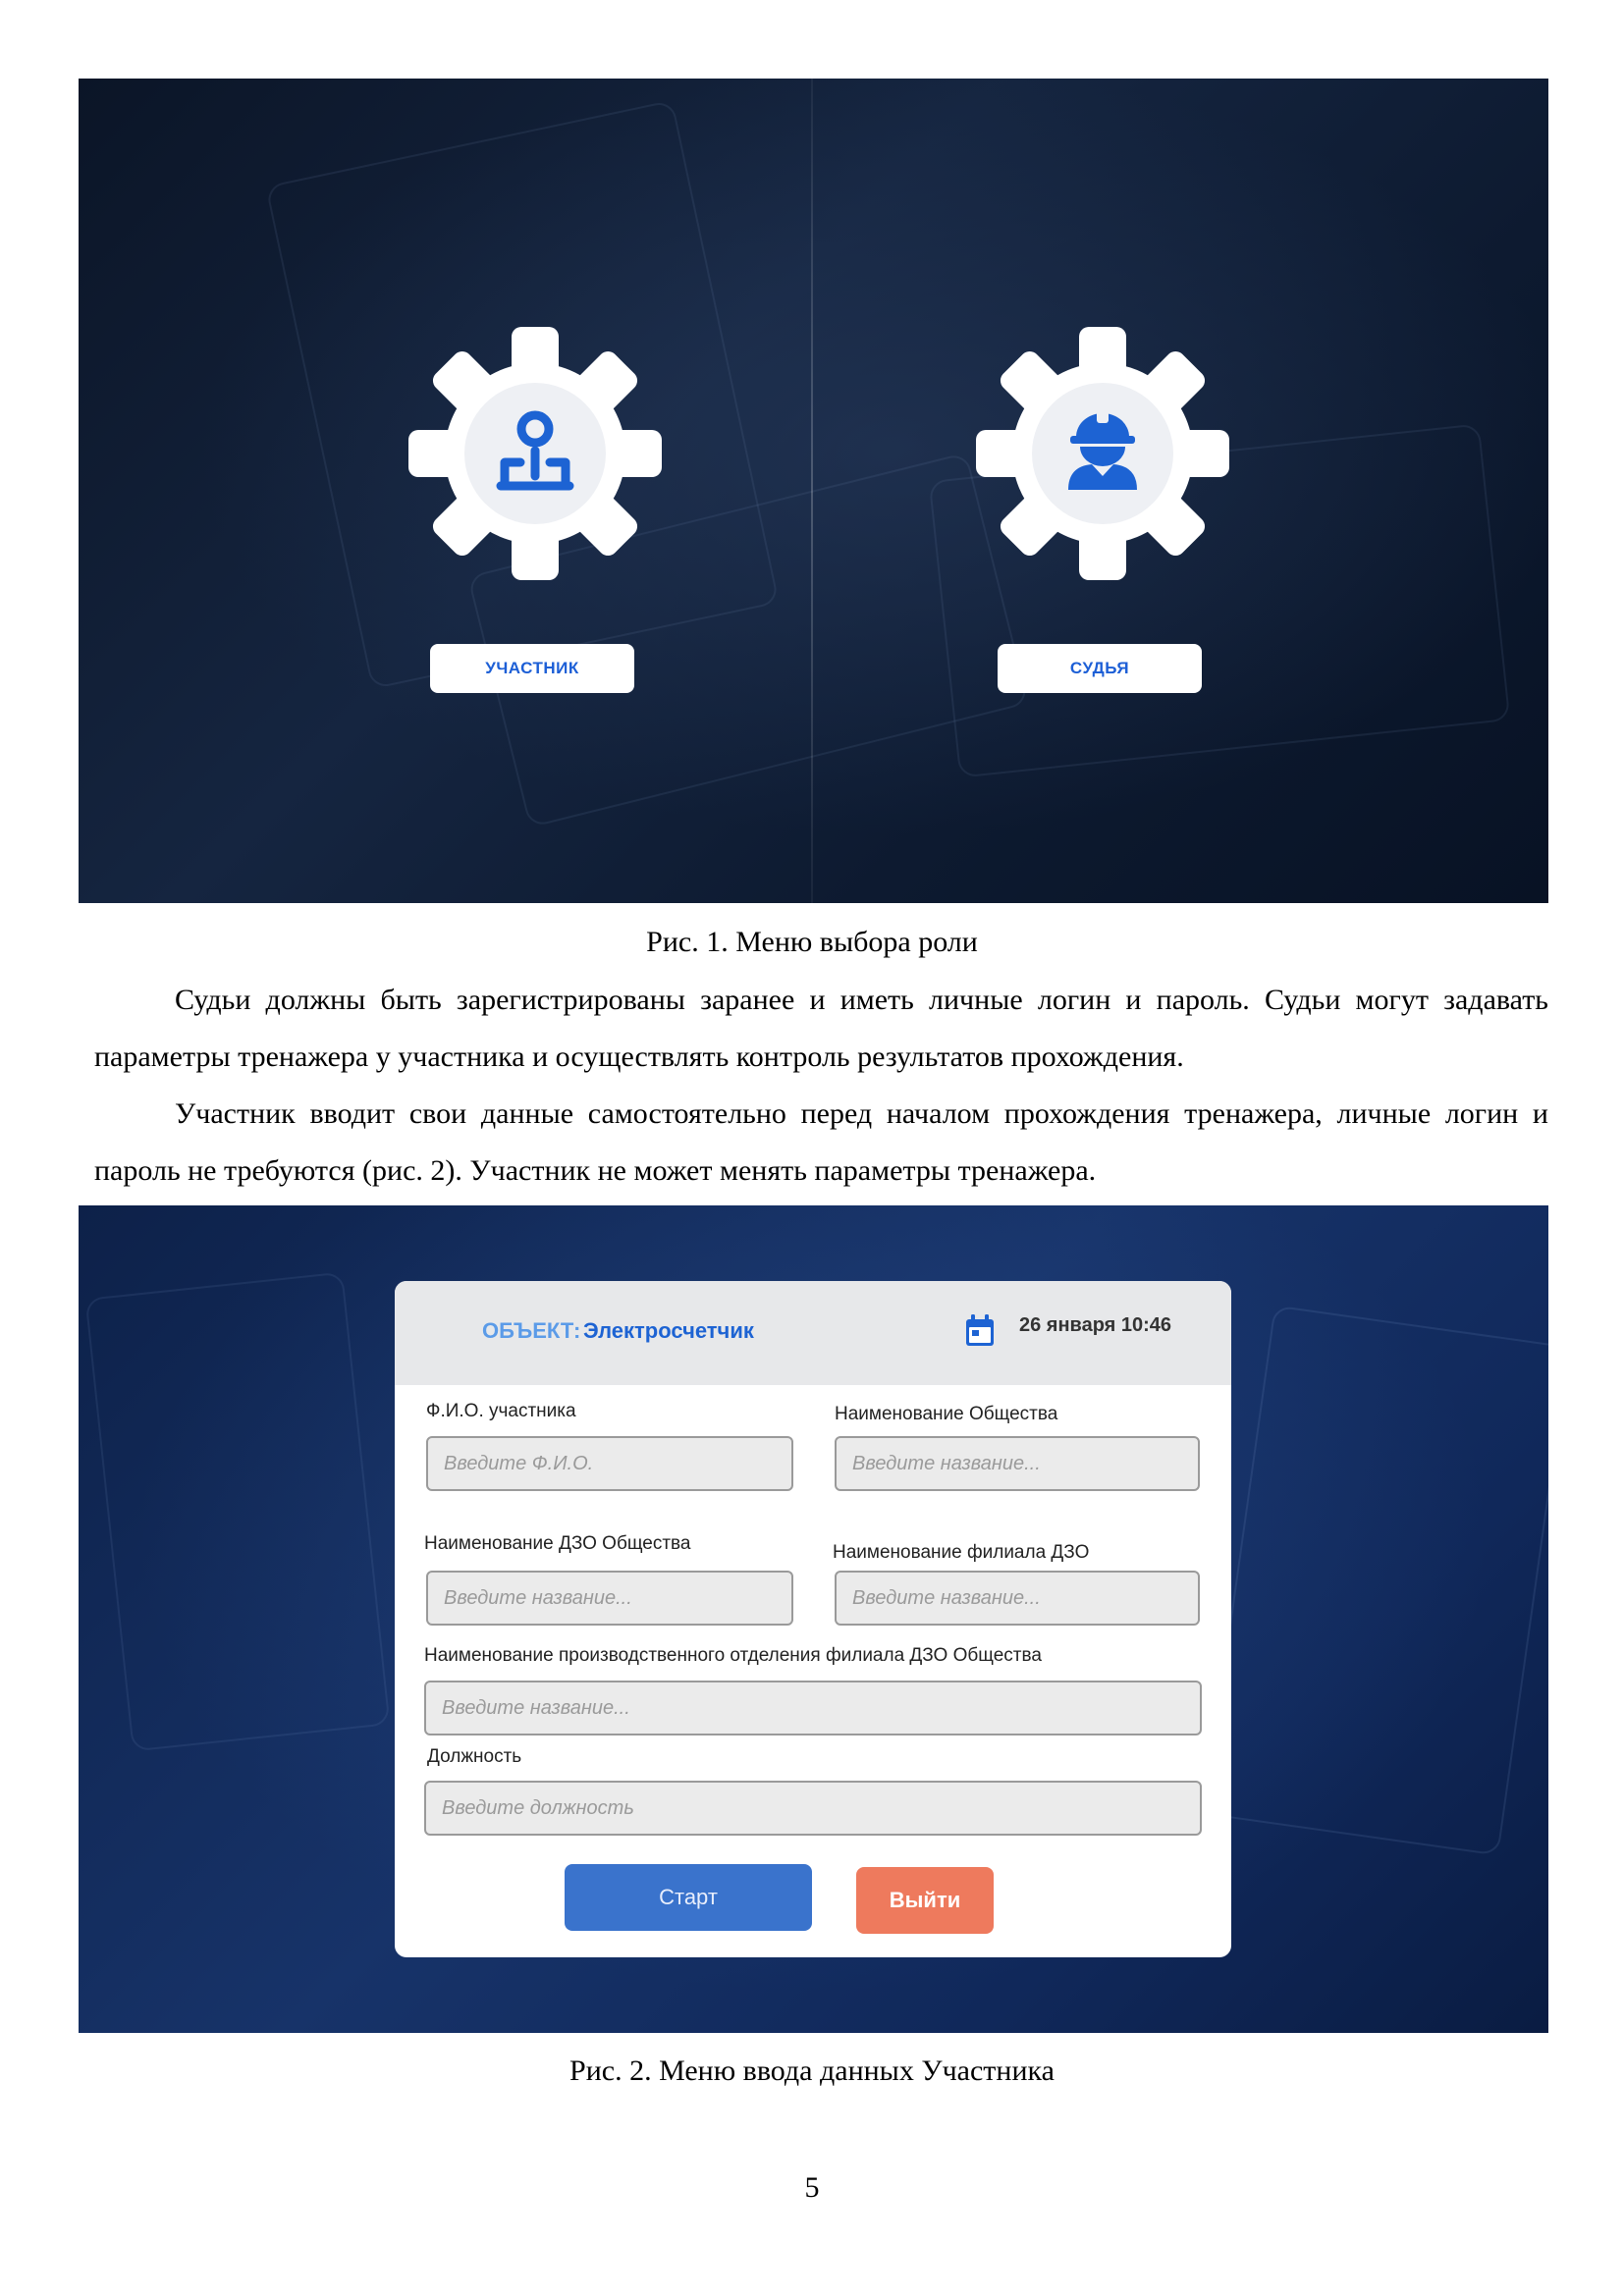 Image resolution: width=1624 pixels, height=2296 pixels. Describe the element at coordinates (925, 1900) in the screenshot. I see `exit-button: Выйти` at that location.